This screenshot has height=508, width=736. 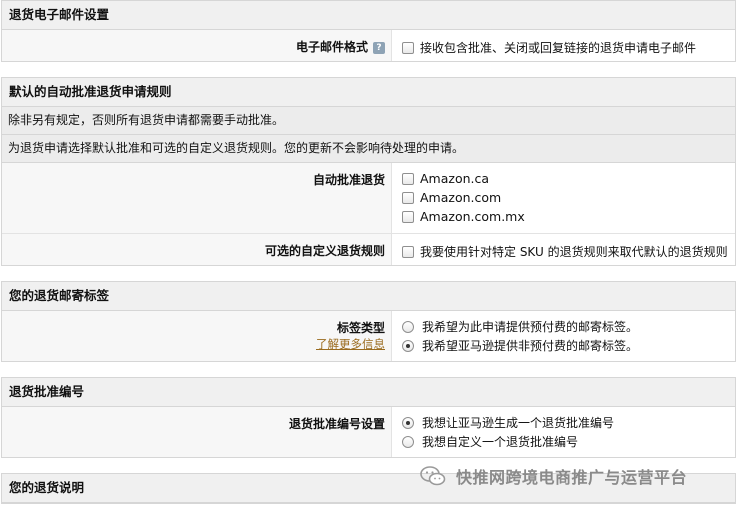 I want to click on custom-rule-option: 我要使用针对特定 SKU 的退货规则来取代默认的退货规则, so click(x=568, y=251).